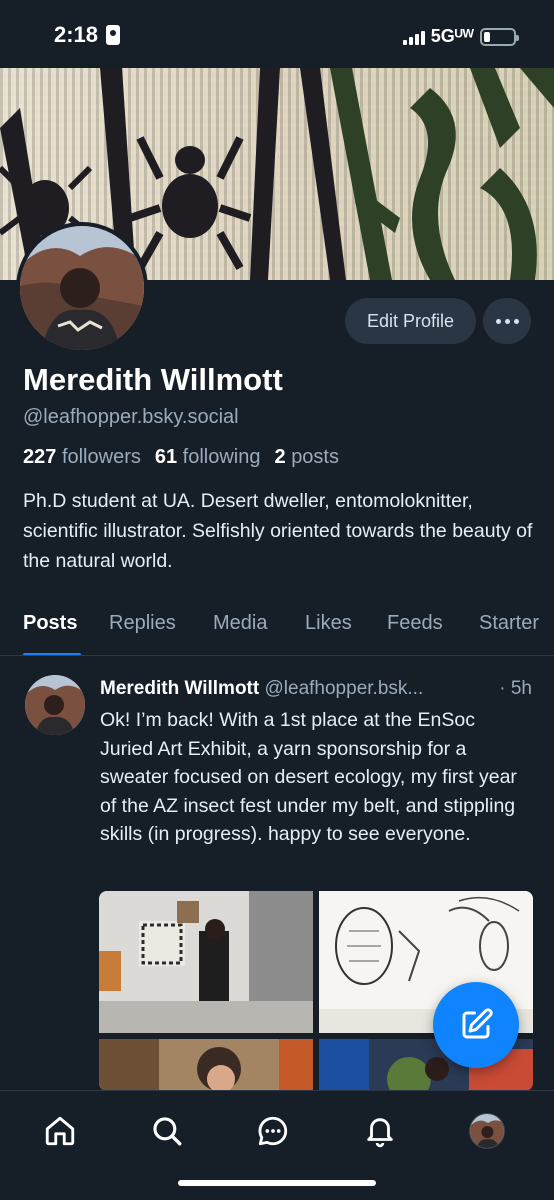  What do you see at coordinates (507, 321) in the screenshot?
I see `more-options-button` at bounding box center [507, 321].